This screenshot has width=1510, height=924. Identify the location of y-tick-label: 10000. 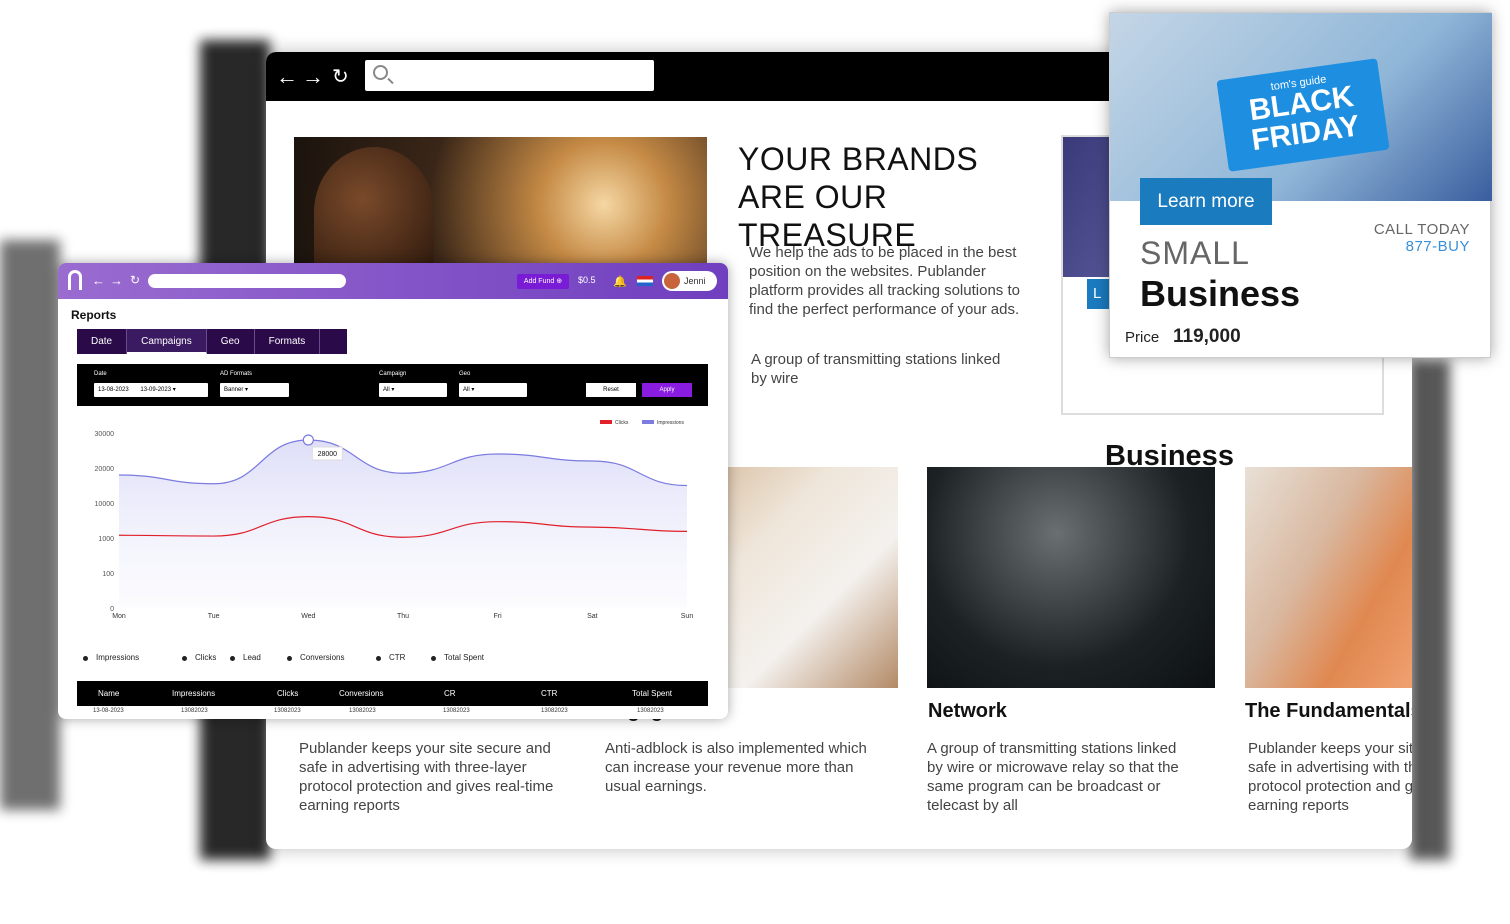
(105, 504).